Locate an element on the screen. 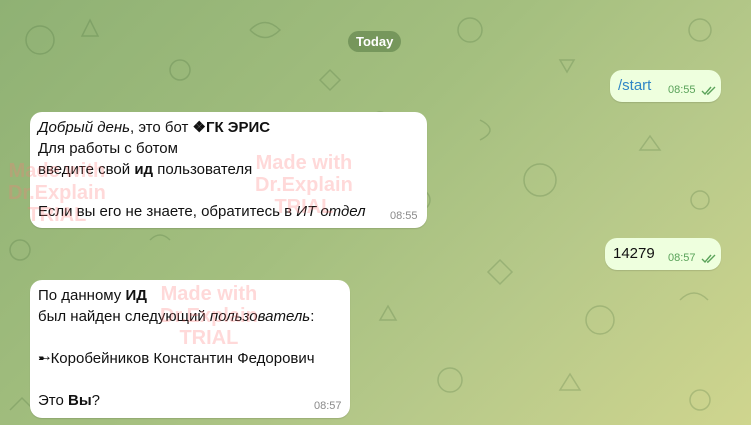 This screenshot has width=751, height=425. greeting-line: Добрый день, это бот ❖ГК ЭРИС is located at coordinates (154, 127).